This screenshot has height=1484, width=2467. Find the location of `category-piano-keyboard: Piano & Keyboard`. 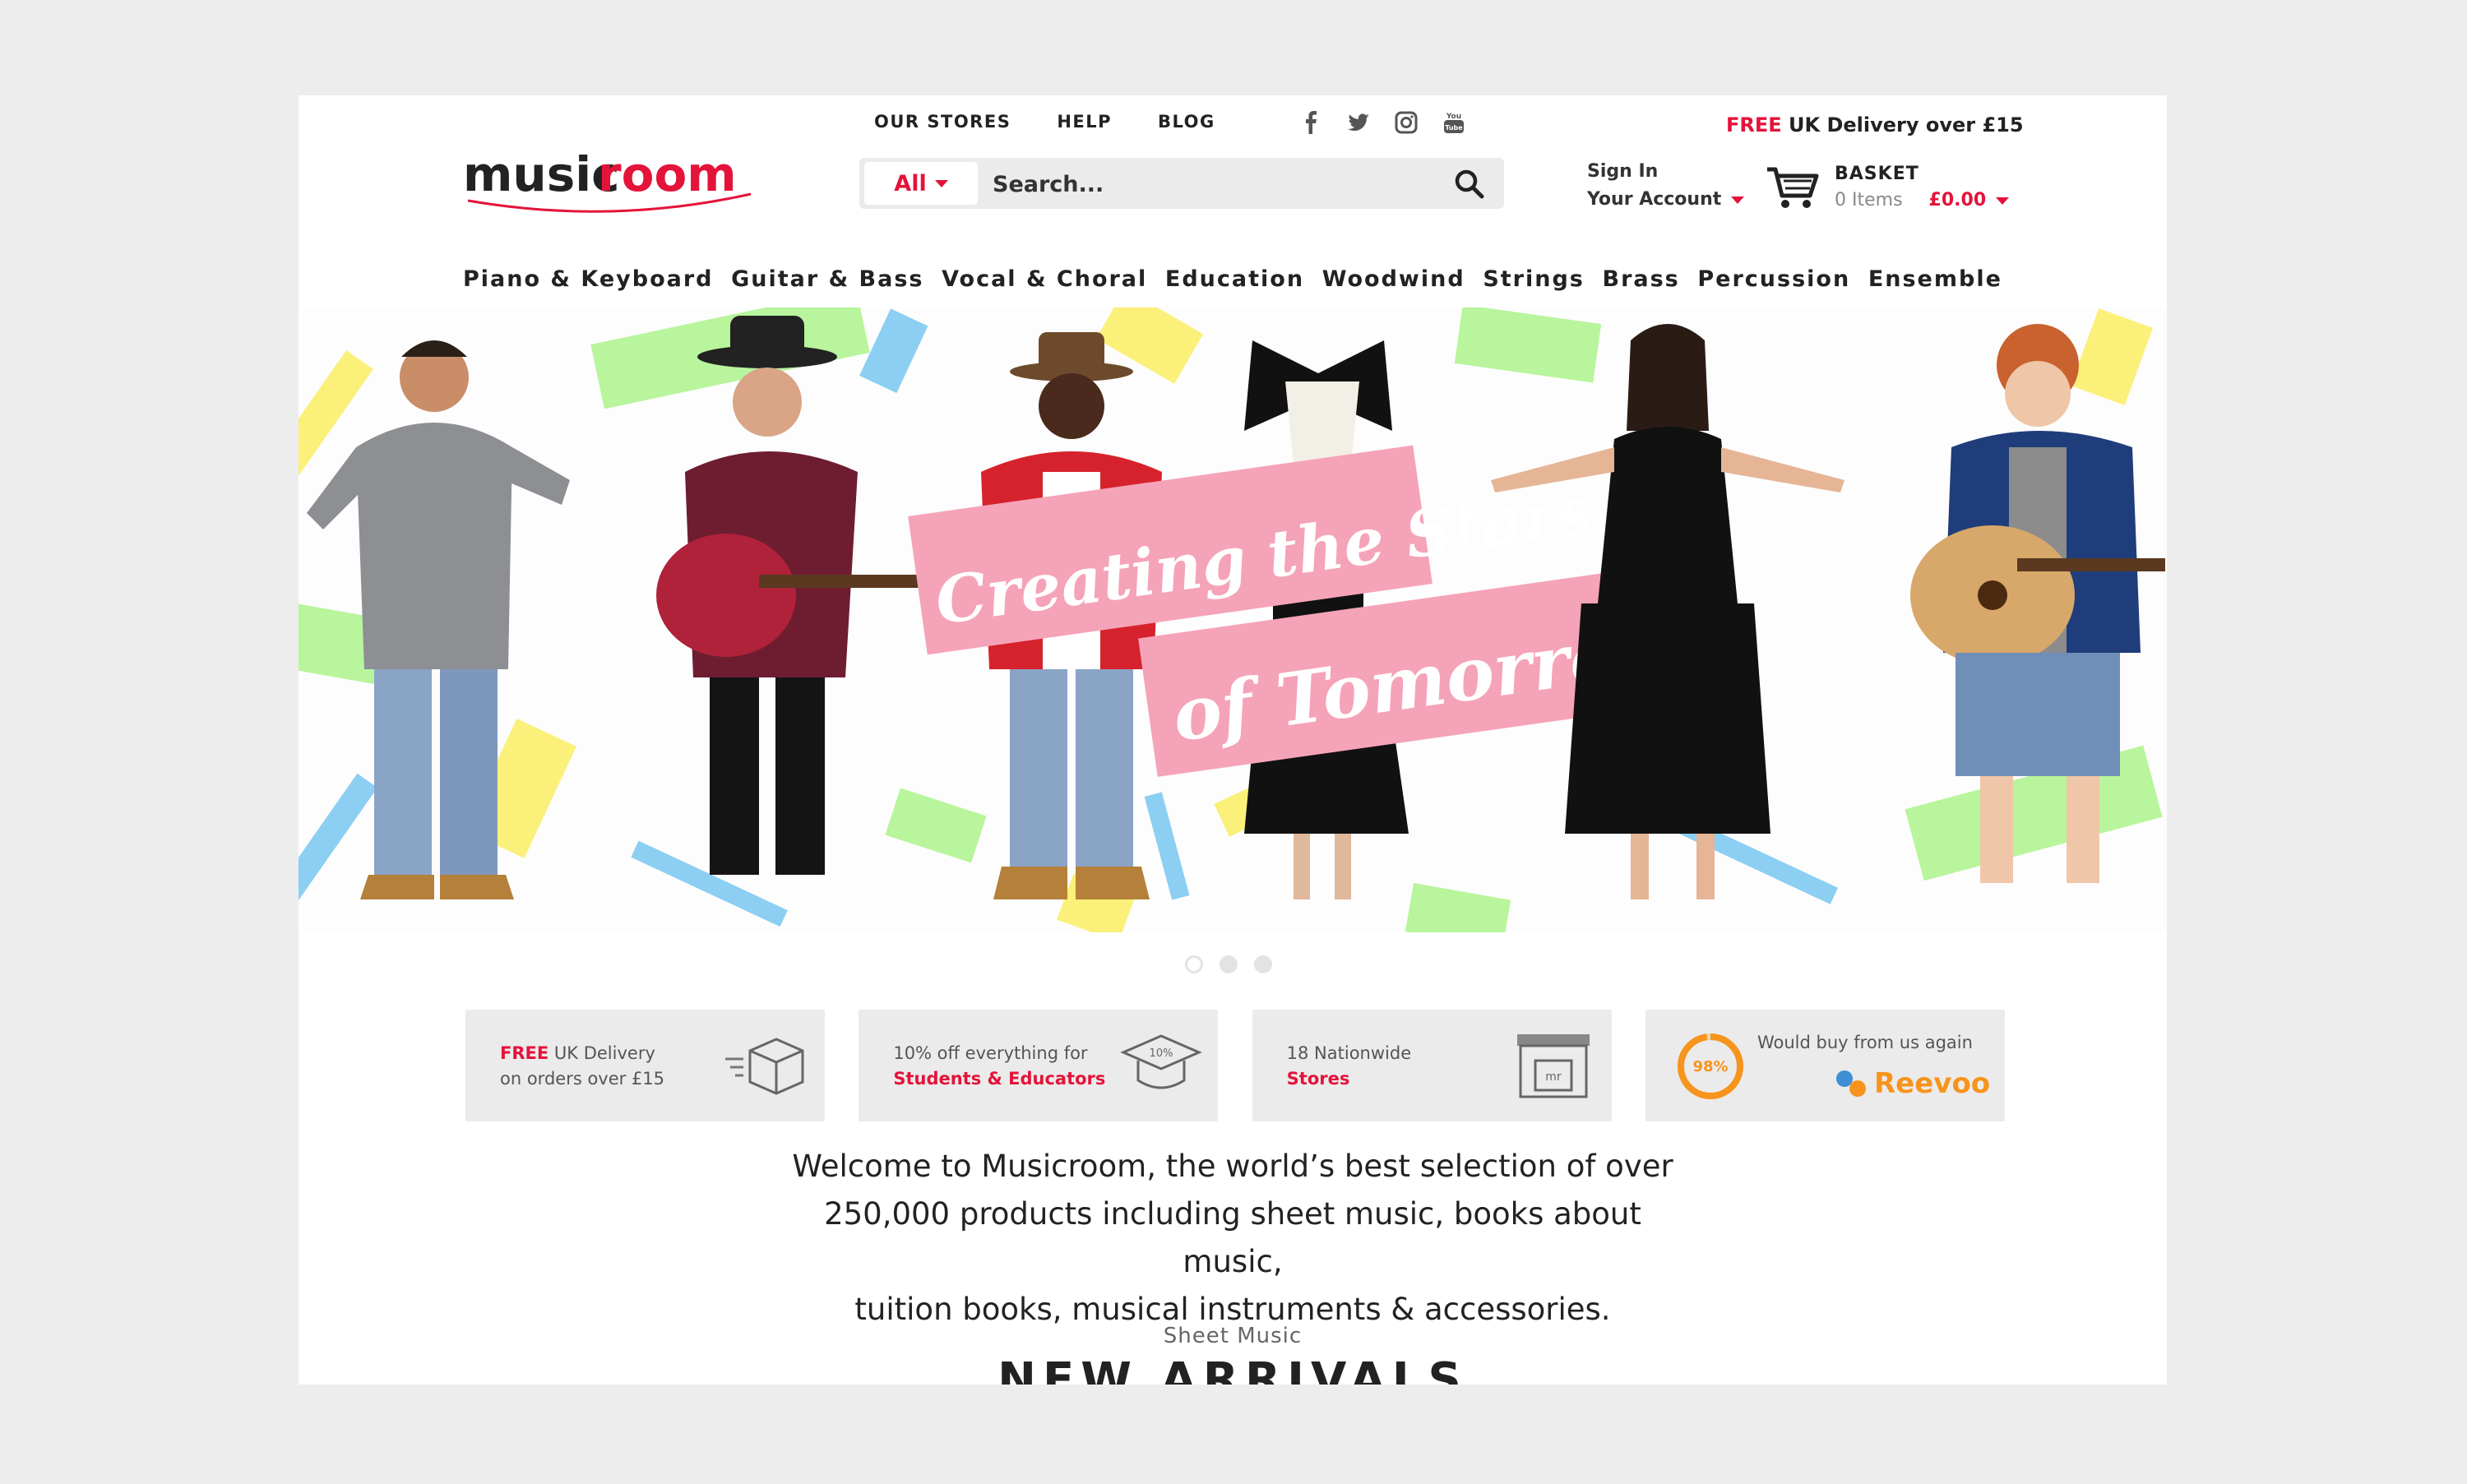

category-piano-keyboard: Piano & Keyboard is located at coordinates (588, 279).